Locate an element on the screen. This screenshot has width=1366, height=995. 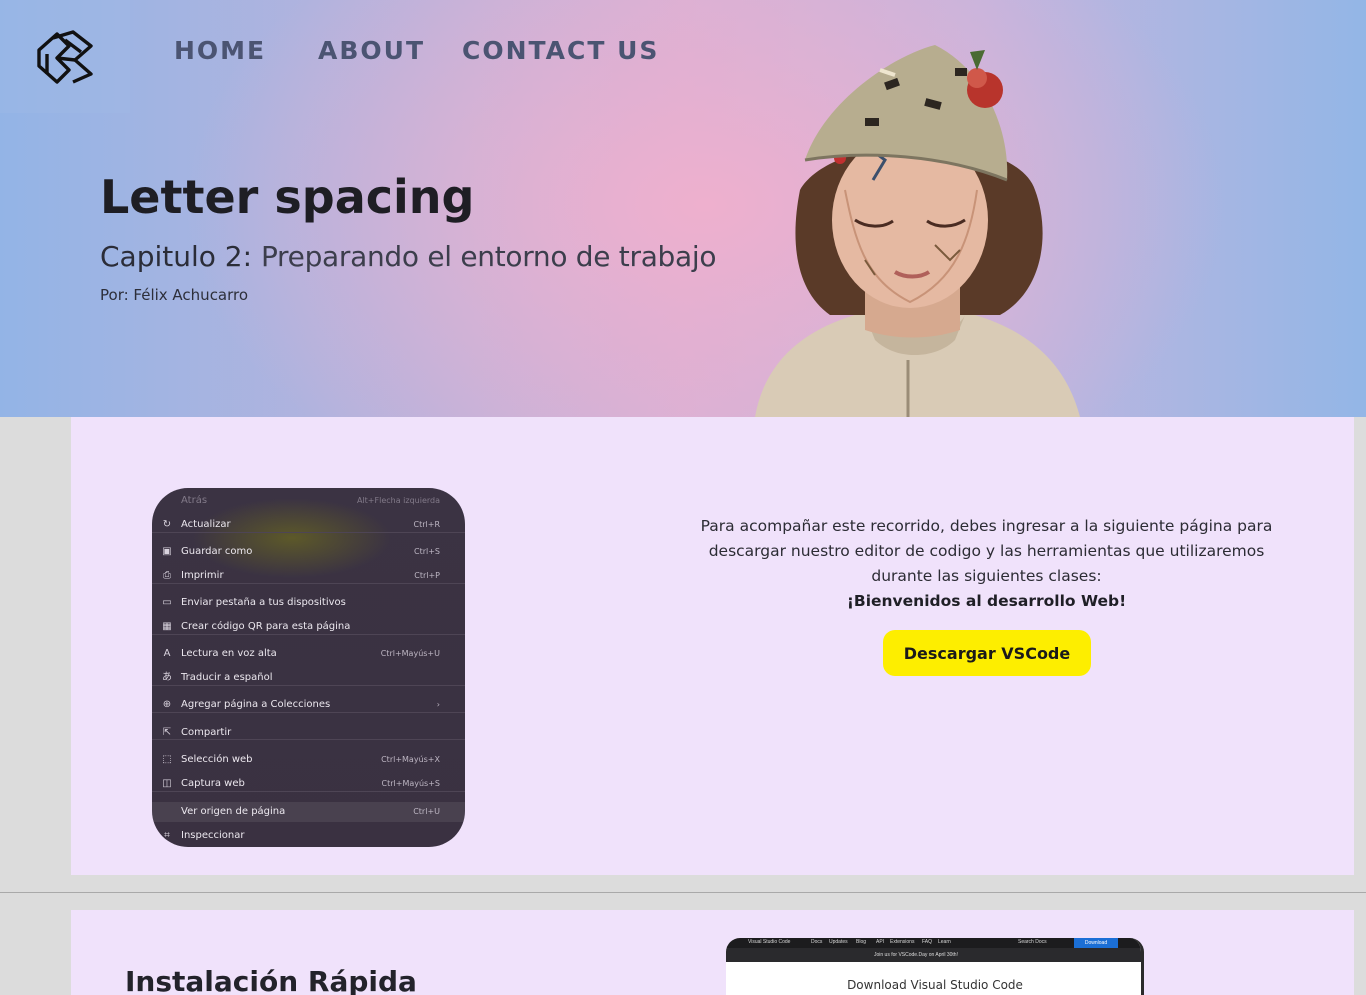
menu-item-label: Guardar como is located at coordinates (217, 551).